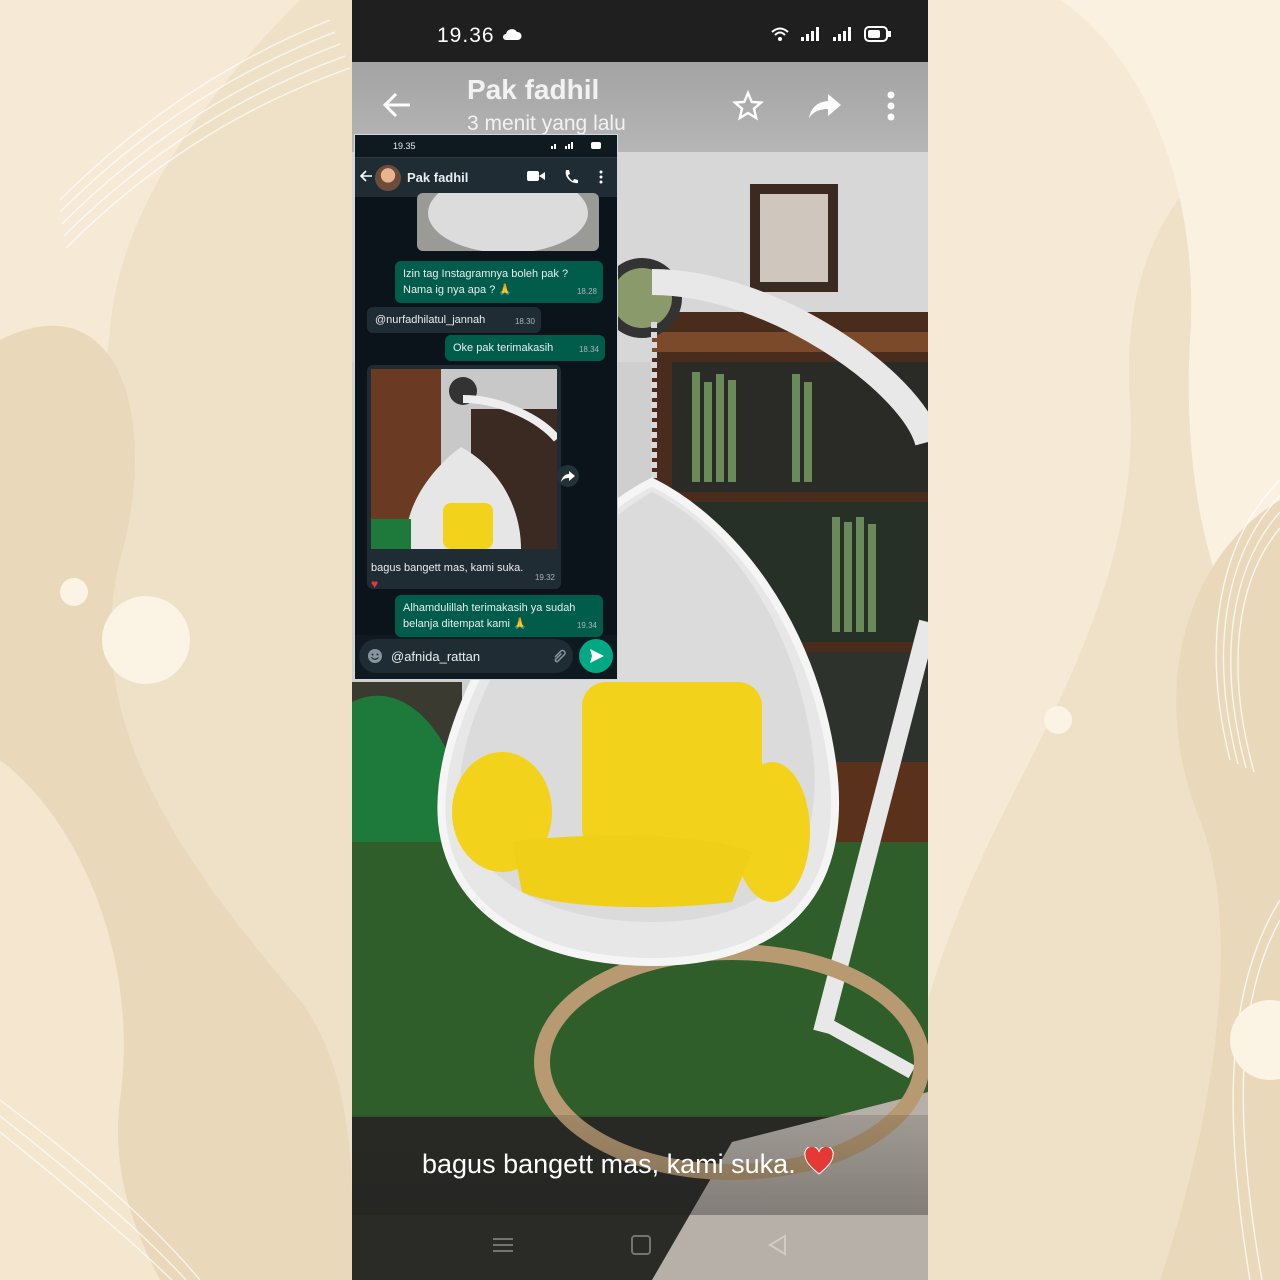 Image resolution: width=1280 pixels, height=1280 pixels. I want to click on message-text: bagus bangett mas, kami suka., so click(447, 568).